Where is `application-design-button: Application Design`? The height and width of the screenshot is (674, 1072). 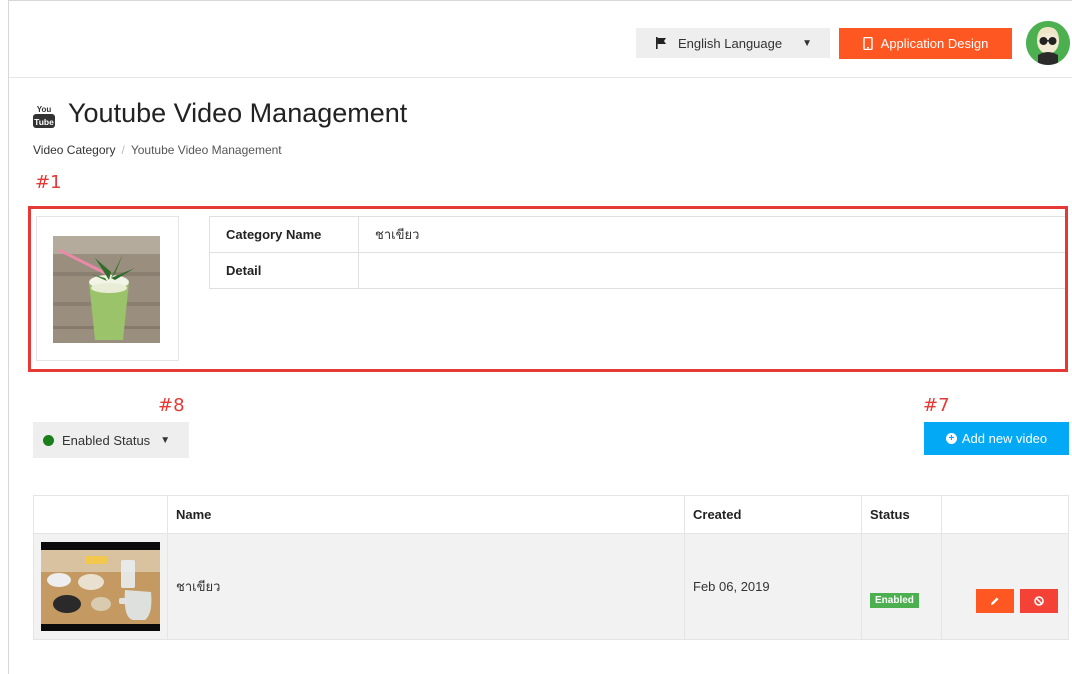
application-design-button: Application Design is located at coordinates (925, 43).